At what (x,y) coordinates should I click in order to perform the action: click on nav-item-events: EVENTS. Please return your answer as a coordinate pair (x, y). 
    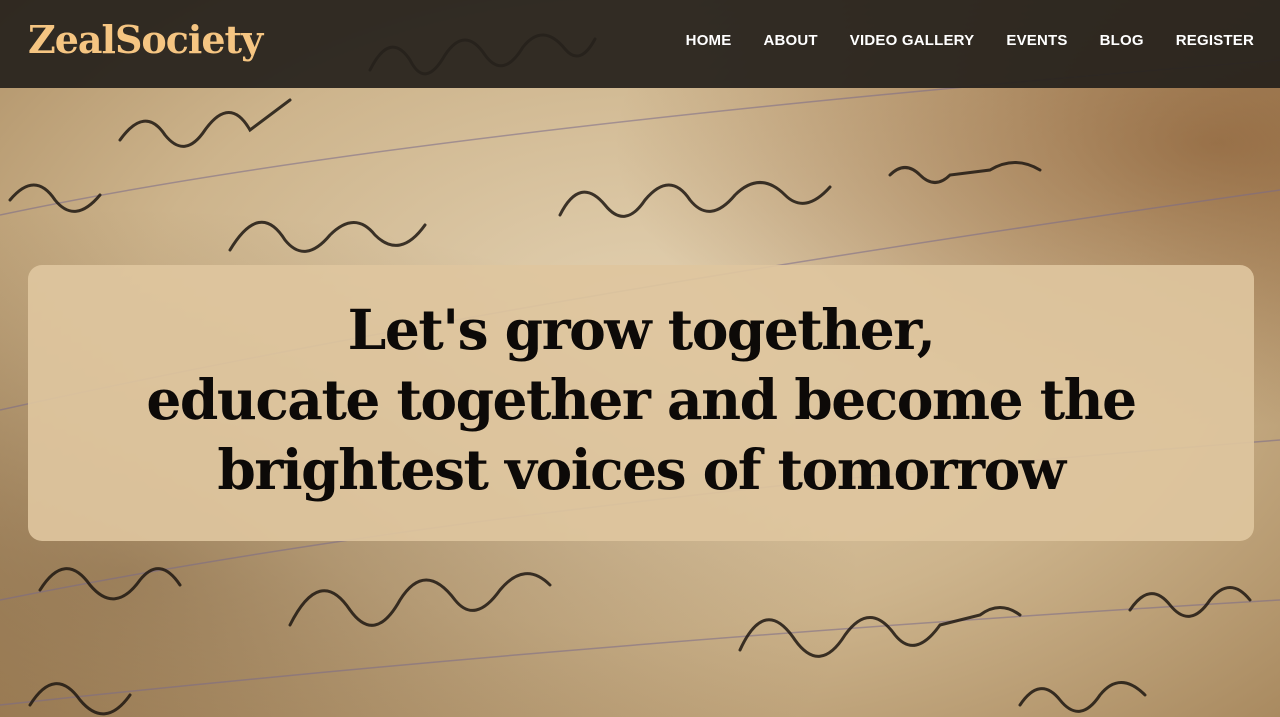
    Looking at the image, I should click on (1036, 41).